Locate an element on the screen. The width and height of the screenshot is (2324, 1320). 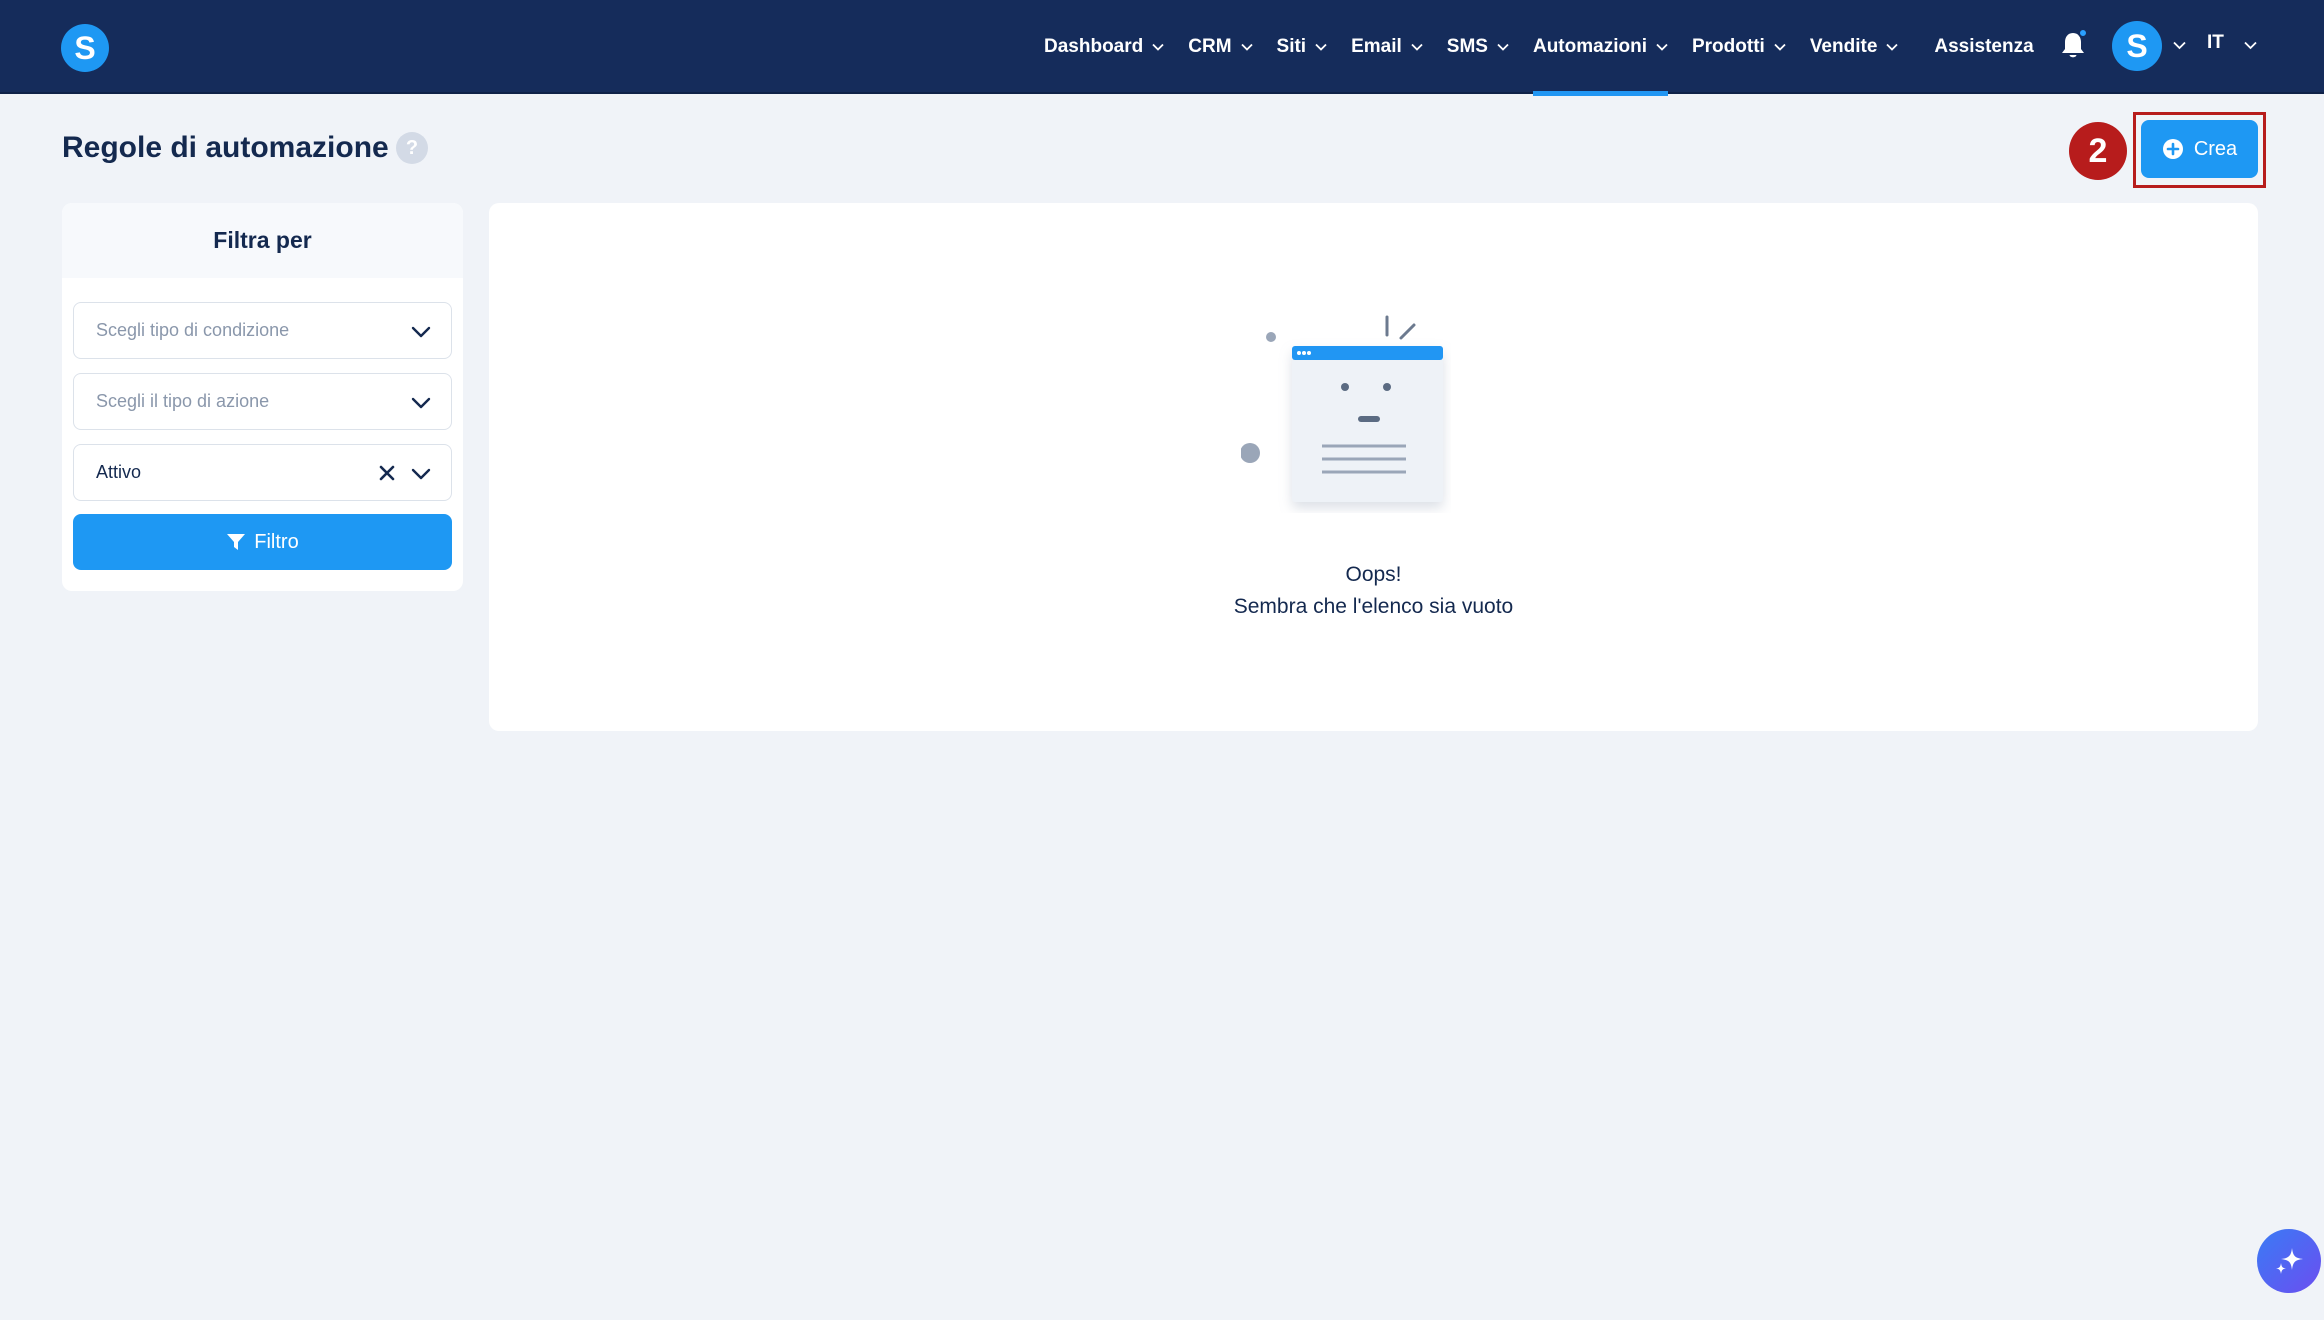
empty-state-subtitle: Sembra che l'elenco sia vuoto is located at coordinates (1373, 606).